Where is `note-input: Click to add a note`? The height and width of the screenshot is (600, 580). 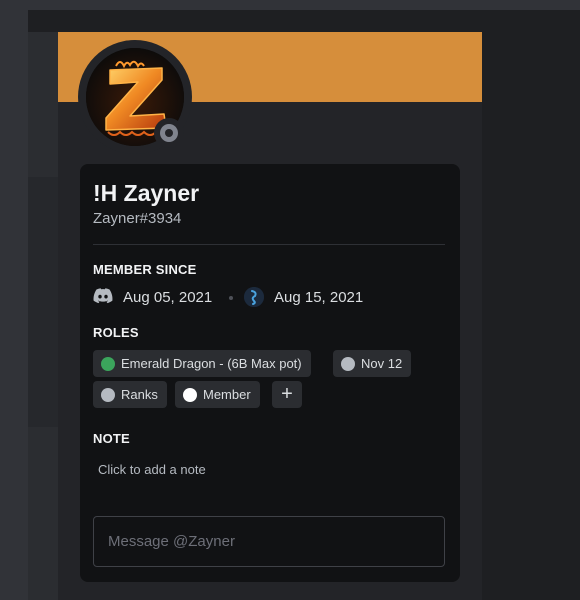
note-input: Click to add a note is located at coordinates (152, 469).